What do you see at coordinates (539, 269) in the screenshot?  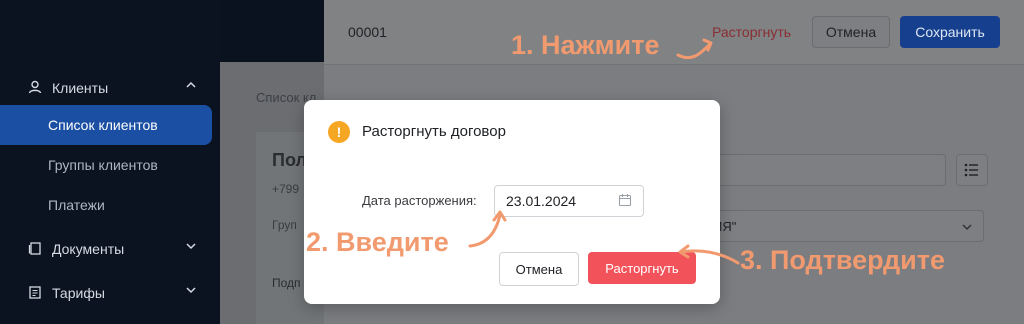 I see `dialog-cancel-button: Отмена` at bounding box center [539, 269].